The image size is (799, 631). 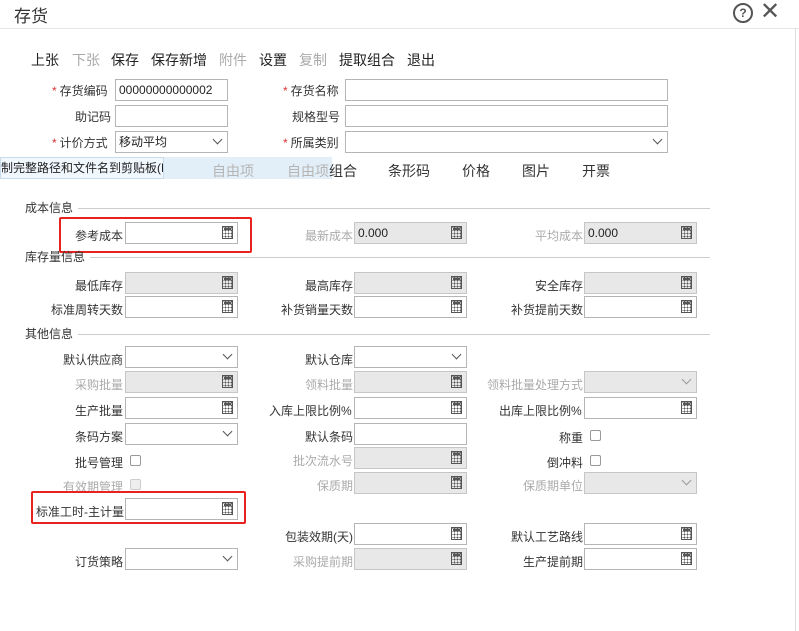 I want to click on tab-free-item-2: 自由项, so click(x=308, y=171).